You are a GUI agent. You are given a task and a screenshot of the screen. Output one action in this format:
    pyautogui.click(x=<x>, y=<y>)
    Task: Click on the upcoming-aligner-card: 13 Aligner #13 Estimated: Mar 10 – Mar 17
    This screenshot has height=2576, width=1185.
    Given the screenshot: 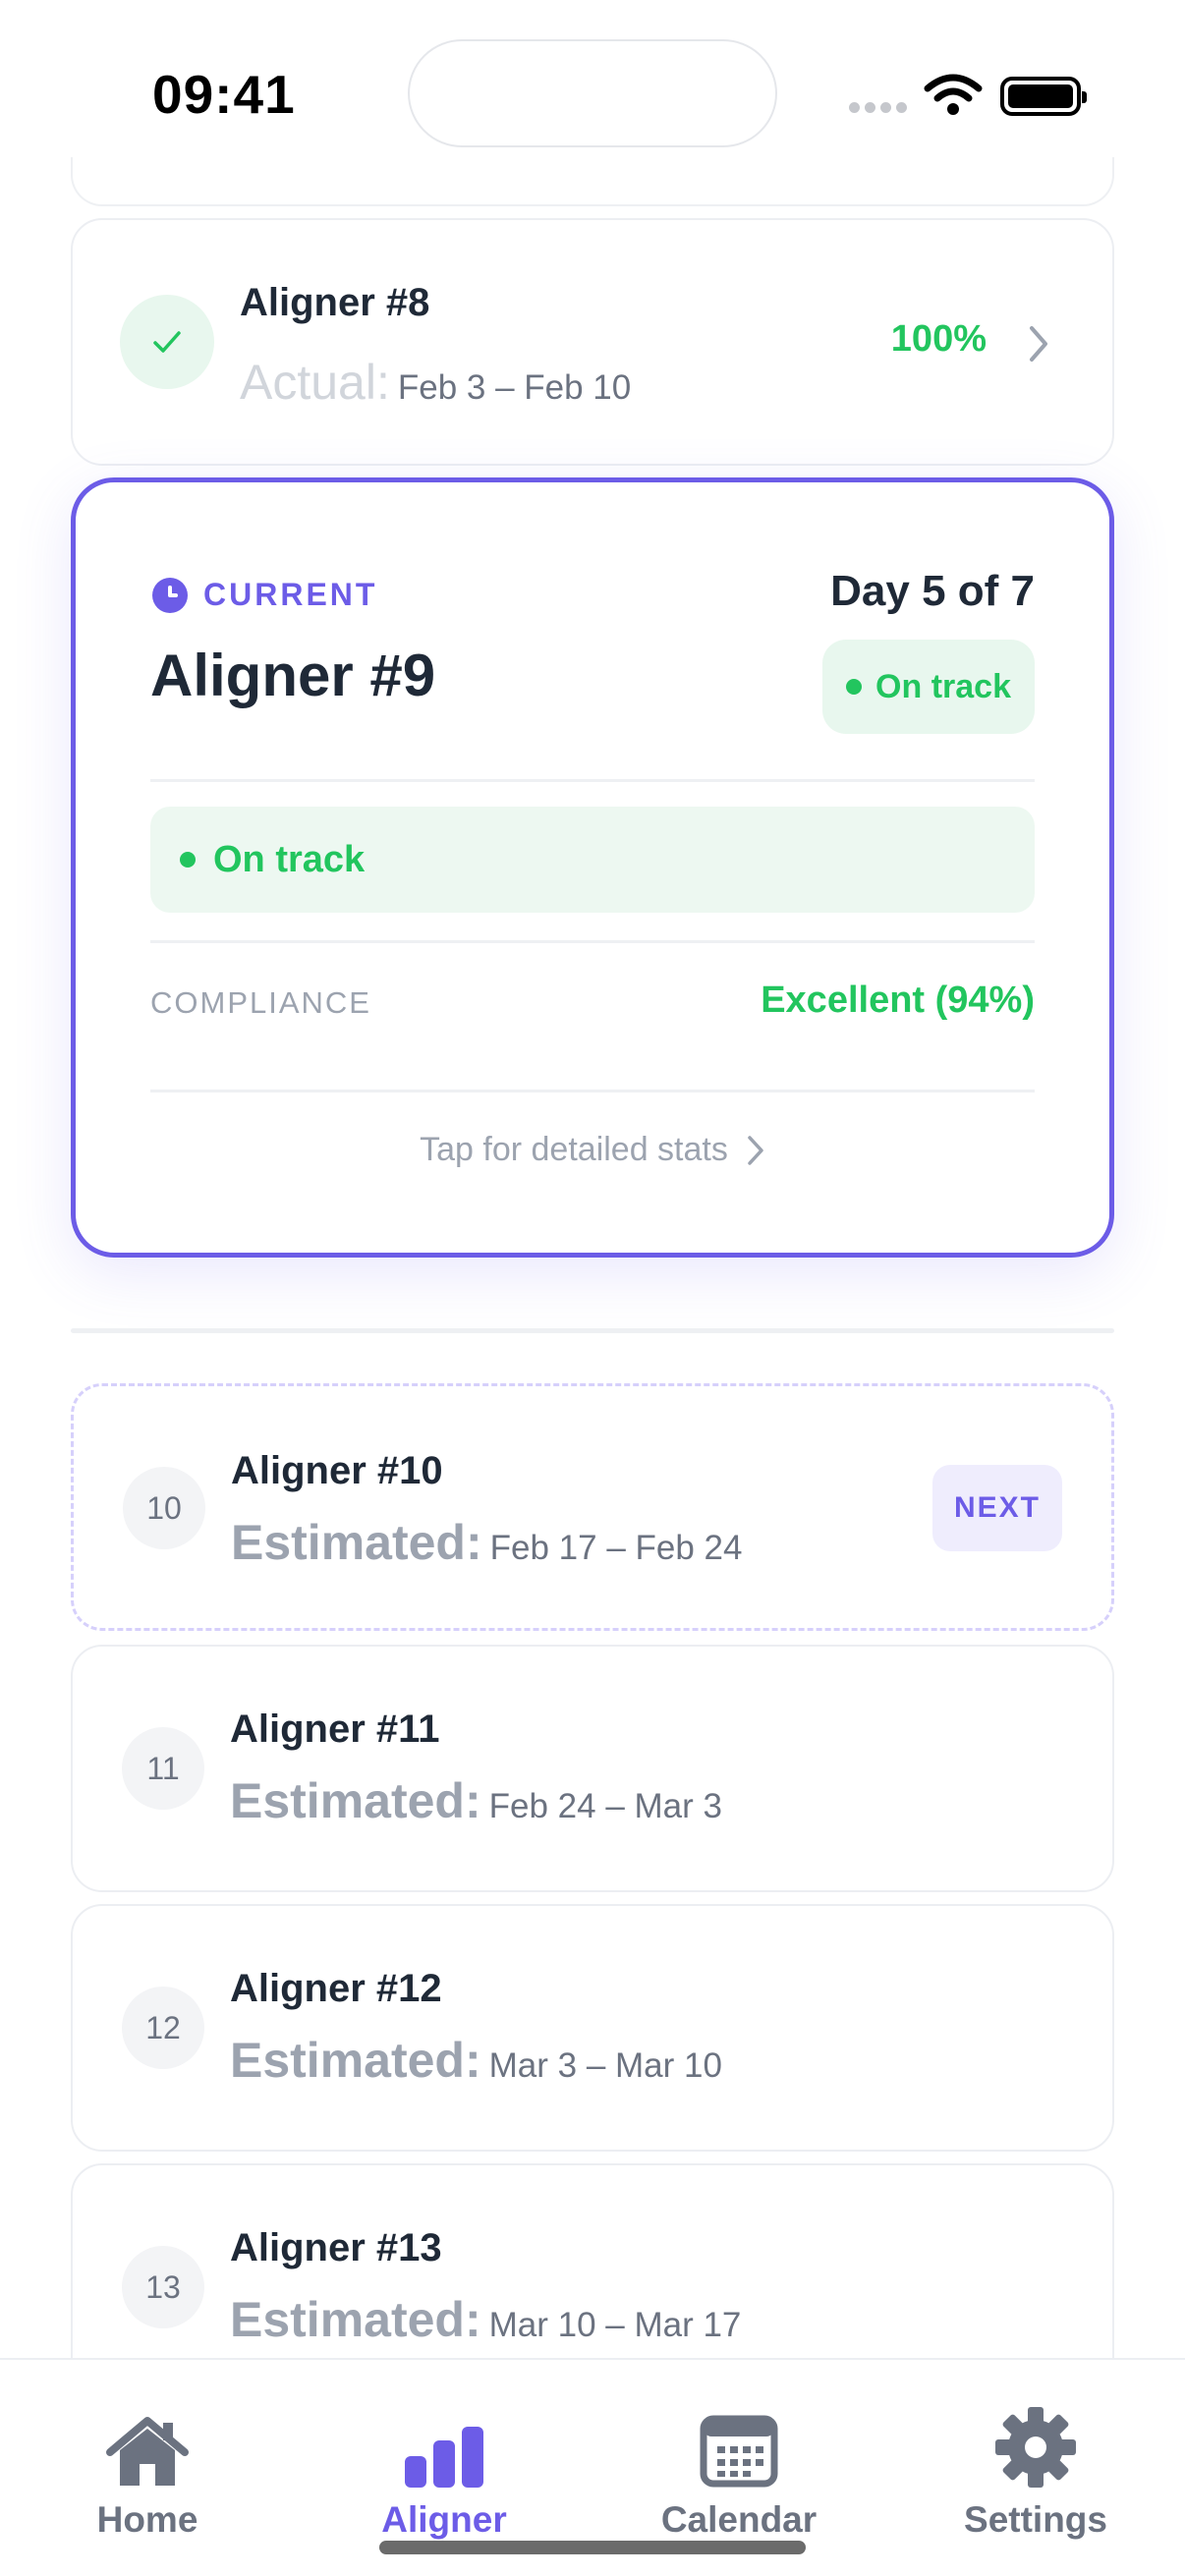 What is the action you would take?
    pyautogui.click(x=592, y=2260)
    